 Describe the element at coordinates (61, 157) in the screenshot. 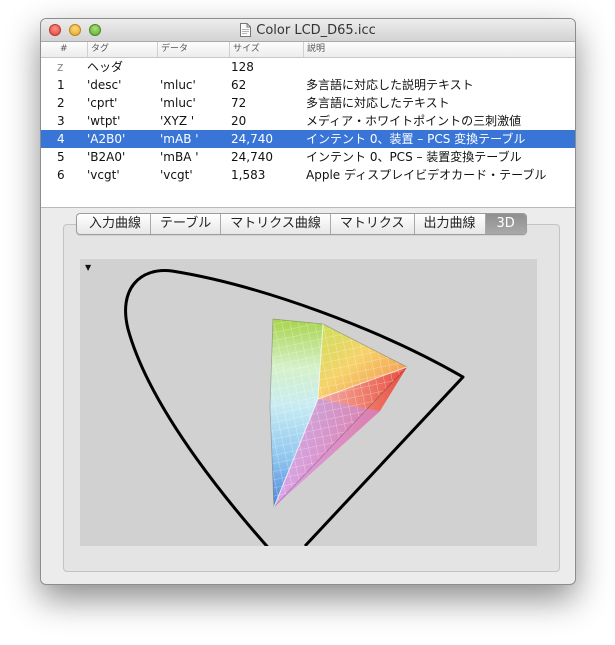

I see `row-number: 5` at that location.